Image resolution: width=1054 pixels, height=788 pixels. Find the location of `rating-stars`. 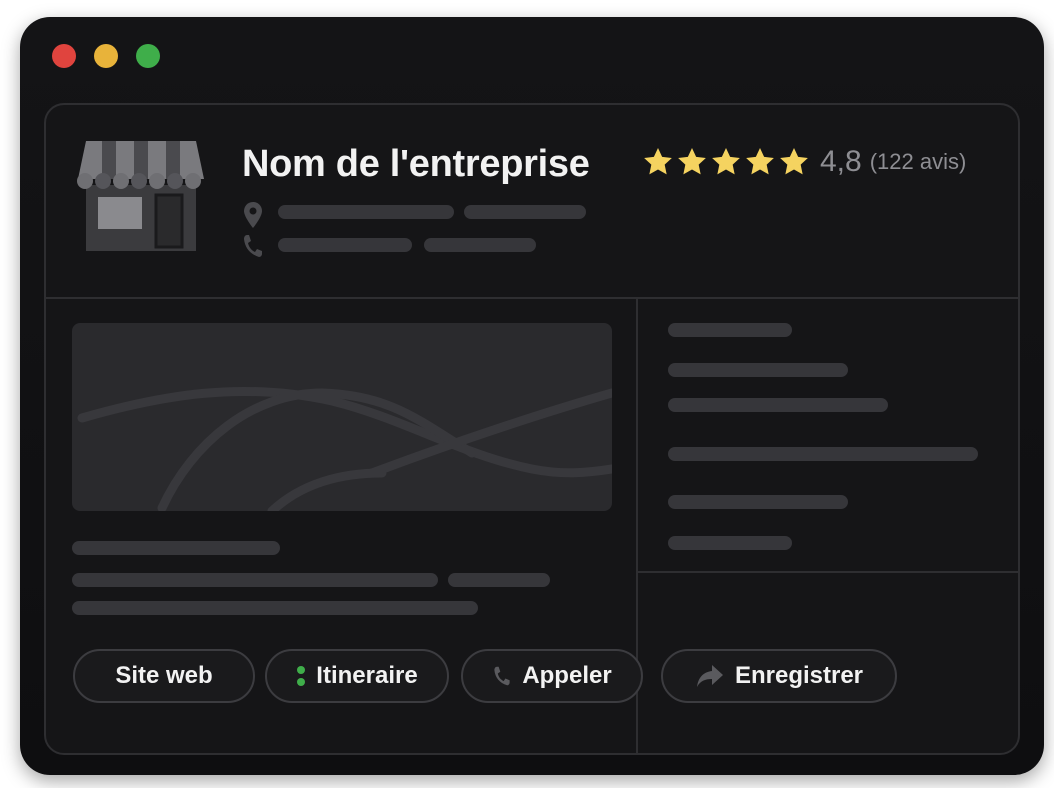

rating-stars is located at coordinates (726, 162).